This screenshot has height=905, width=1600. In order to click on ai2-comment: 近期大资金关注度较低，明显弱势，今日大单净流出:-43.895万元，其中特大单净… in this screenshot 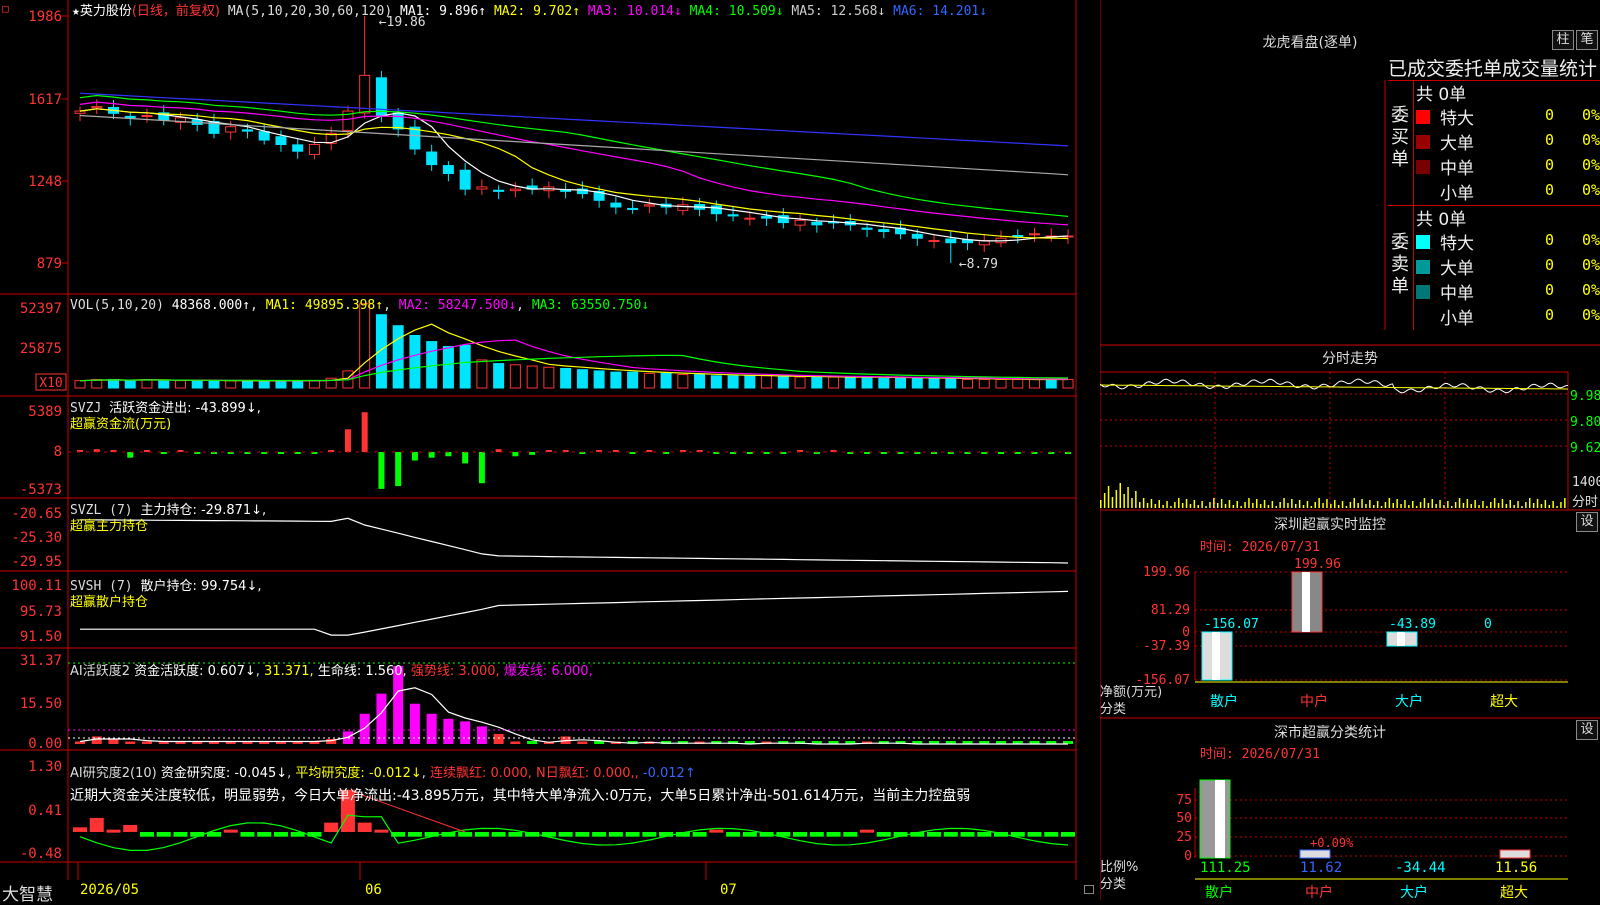, I will do `click(520, 796)`.